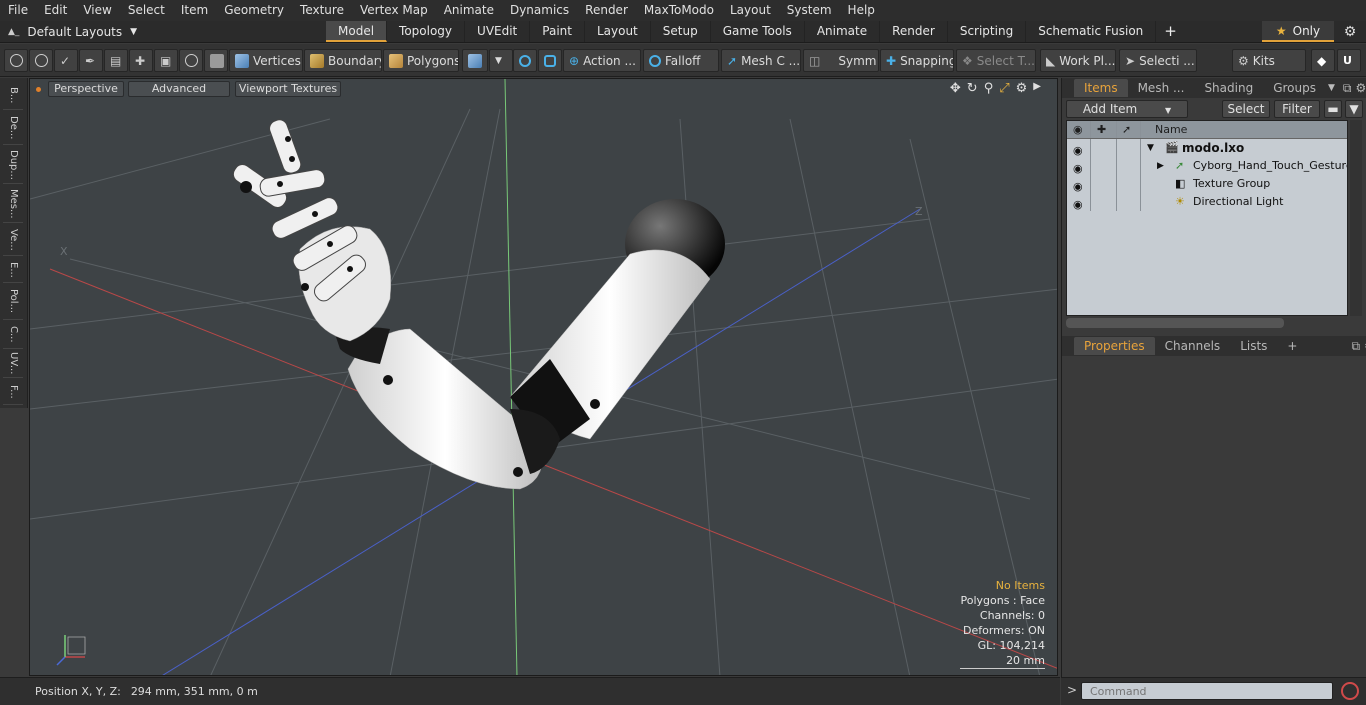  Describe the element at coordinates (843, 31) in the screenshot. I see `tab-animate: Animate` at that location.